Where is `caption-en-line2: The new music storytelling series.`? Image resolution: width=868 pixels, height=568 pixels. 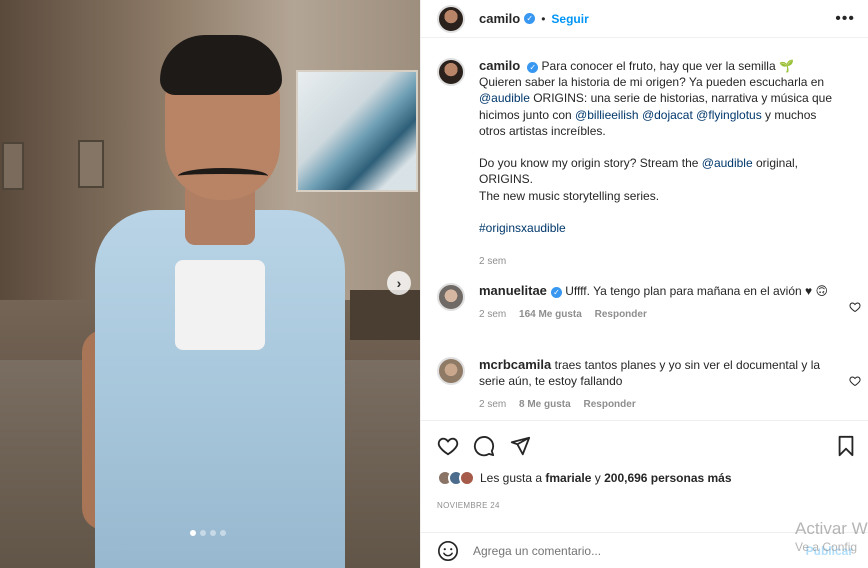
caption-en-line2: The new music storytelling series. is located at coordinates (569, 195).